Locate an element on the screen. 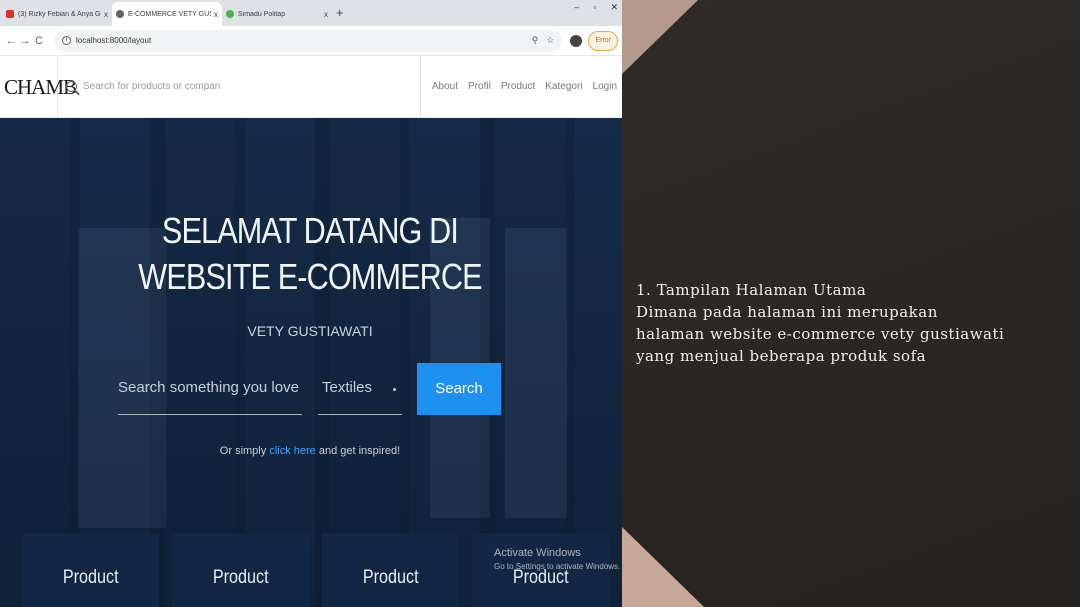 The image size is (1080, 607). tab-title: (3) Rizky Febian & Anya Geraldin is located at coordinates (59, 14).